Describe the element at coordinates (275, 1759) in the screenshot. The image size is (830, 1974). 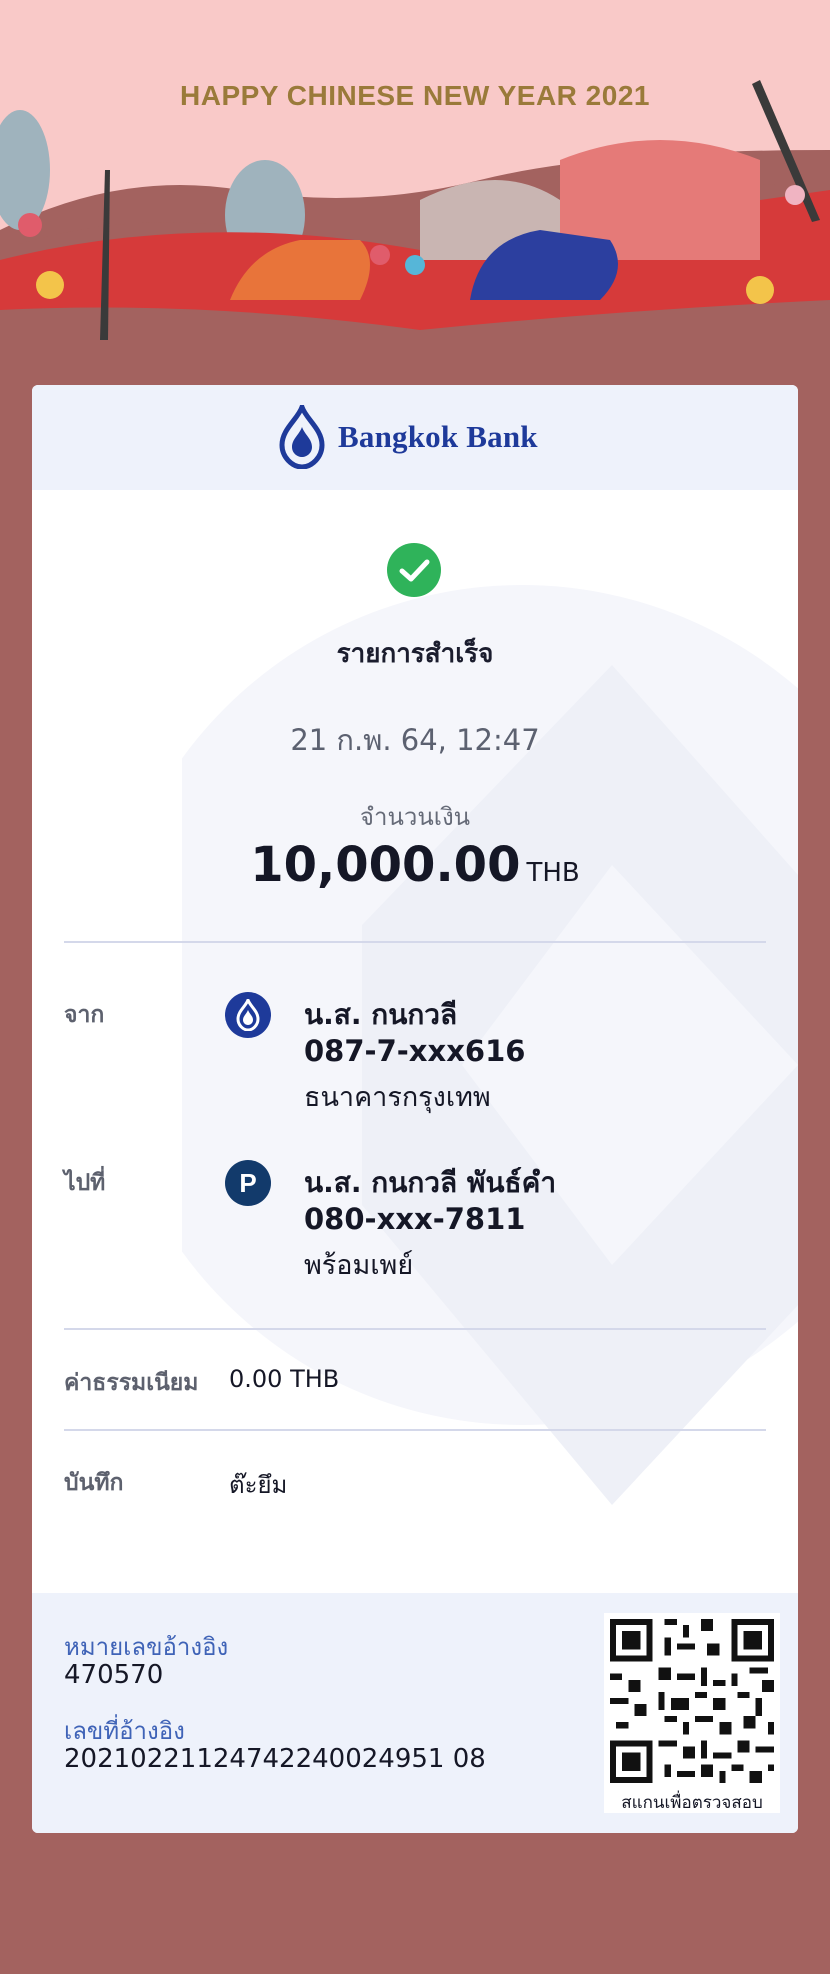
I see `reference-no-value: 20210221124742240024951 08` at that location.